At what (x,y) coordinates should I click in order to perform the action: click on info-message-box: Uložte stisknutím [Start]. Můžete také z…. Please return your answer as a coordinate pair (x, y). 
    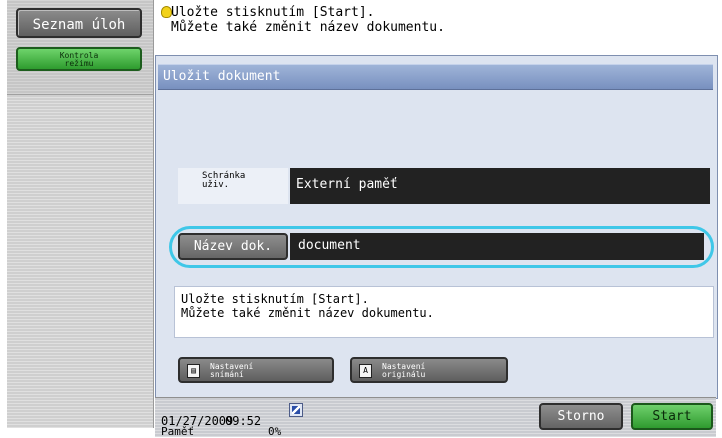
    Looking at the image, I should click on (444, 312).